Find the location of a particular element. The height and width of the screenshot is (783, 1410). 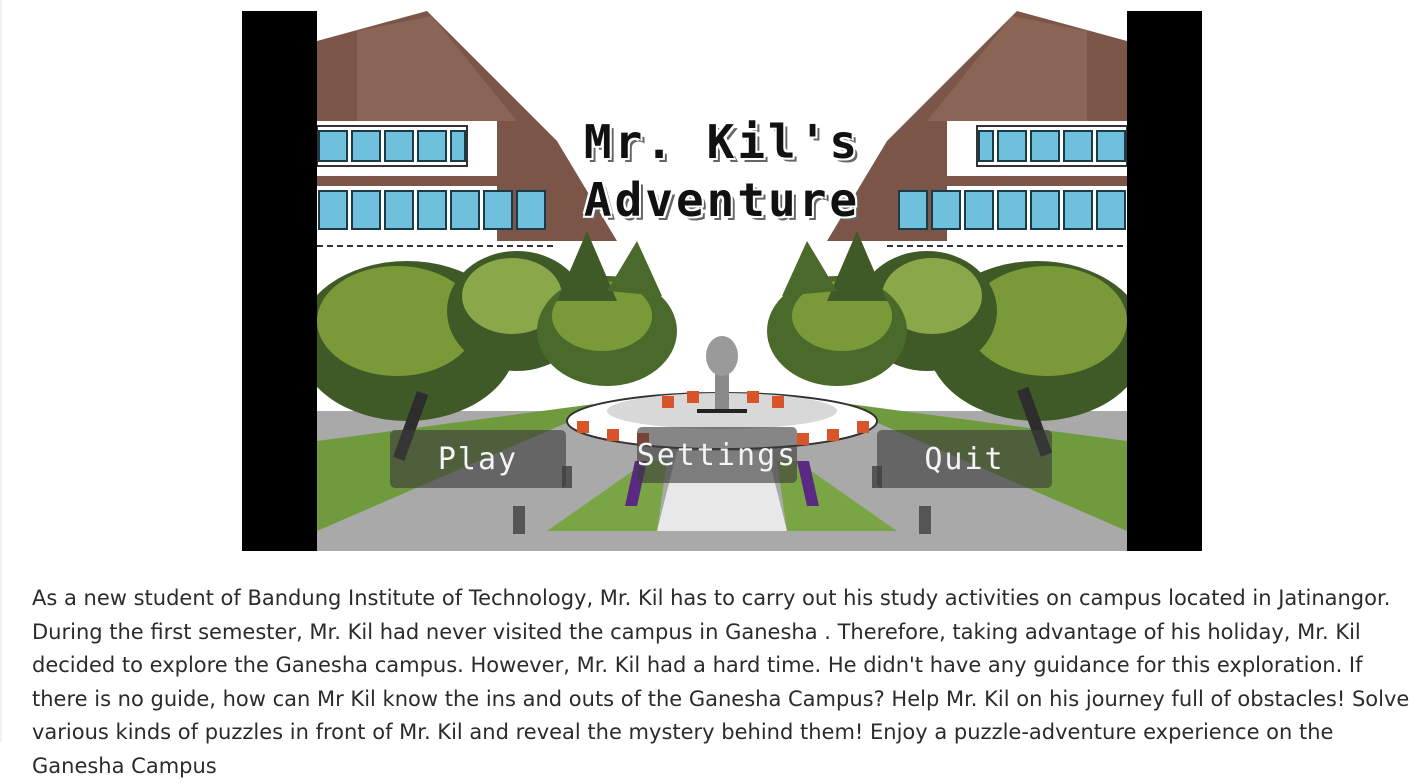

play-button: Play is located at coordinates (478, 459).